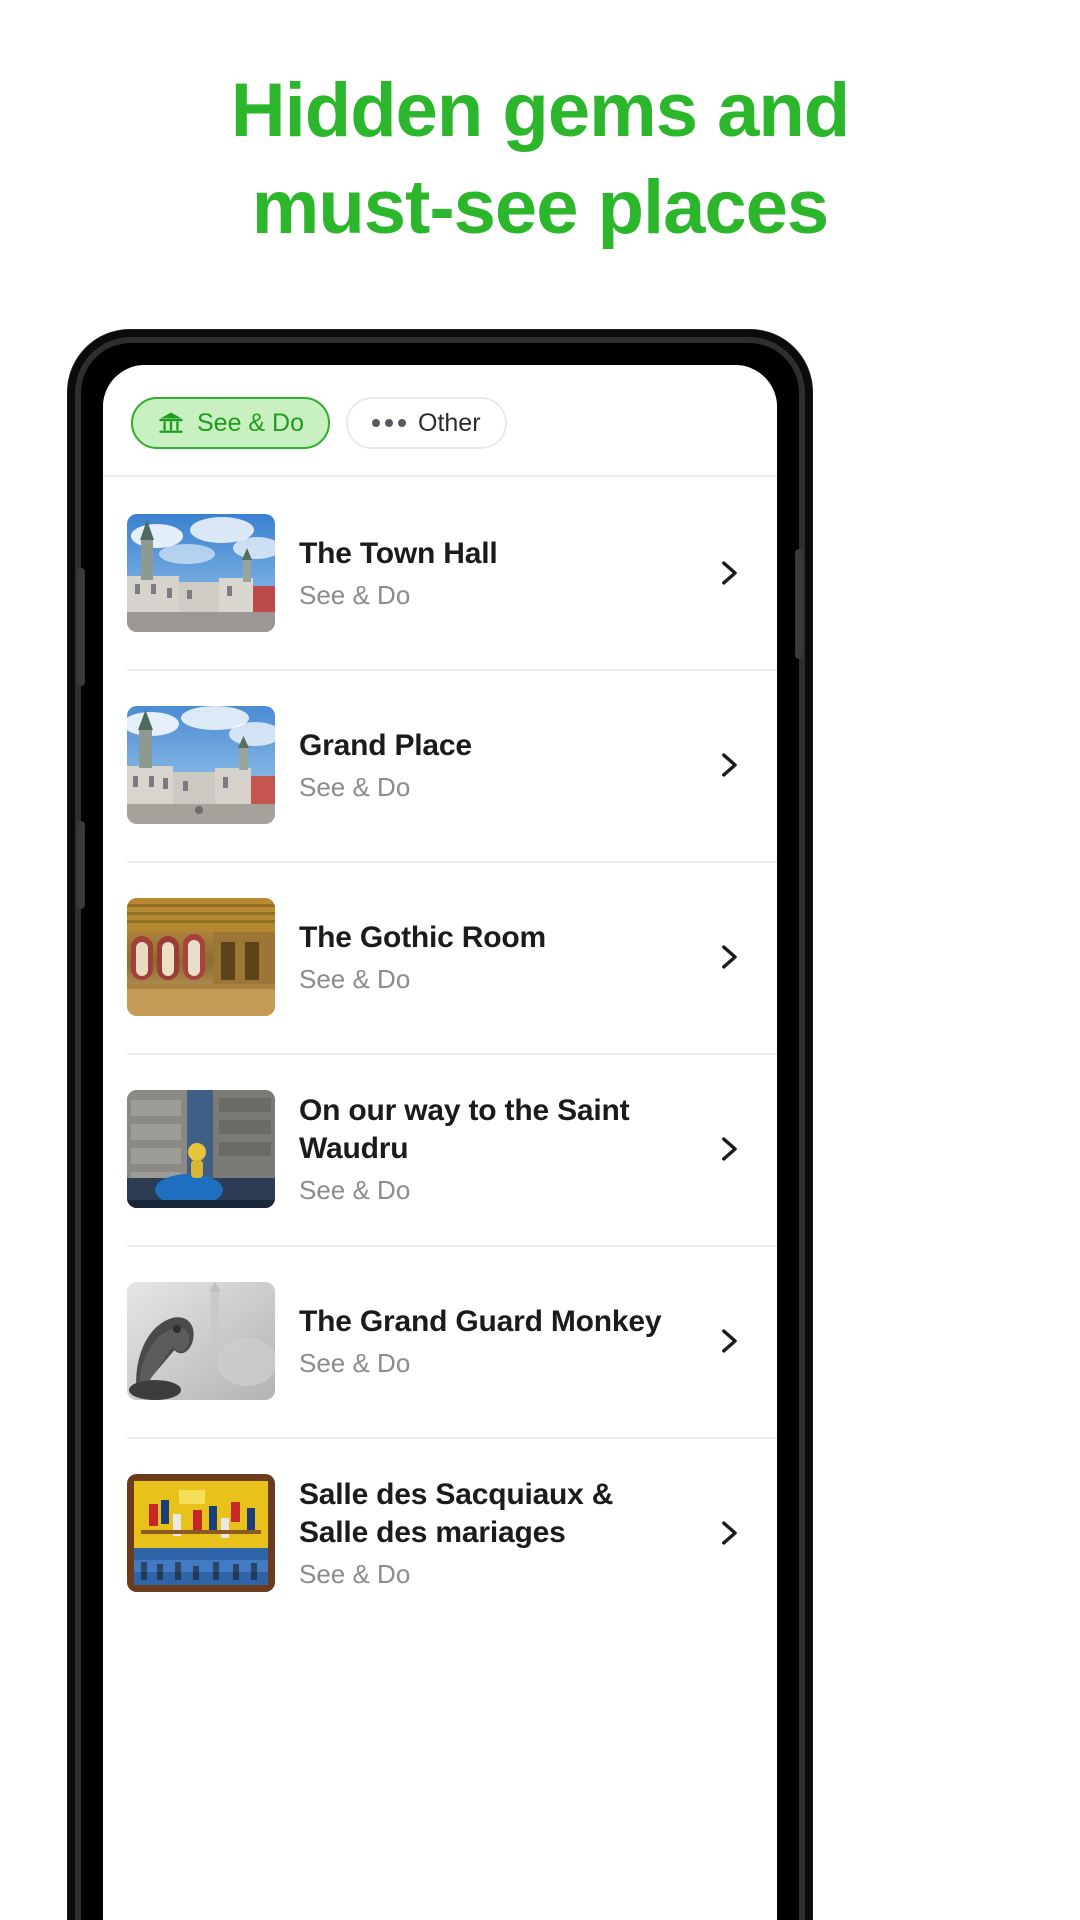 Image resolution: width=1080 pixels, height=1920 pixels. I want to click on tab-see-and-do: See & Do, so click(231, 423).